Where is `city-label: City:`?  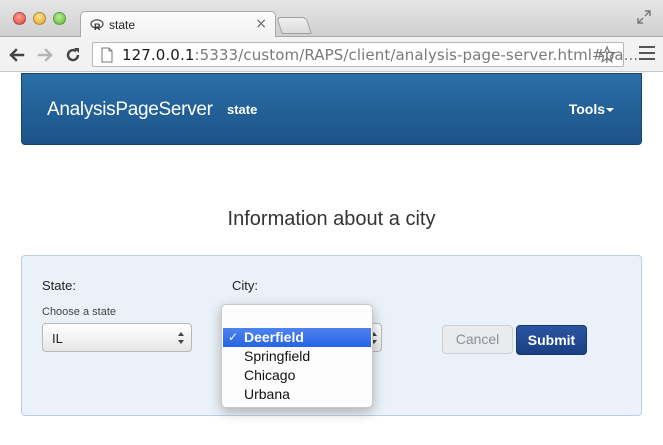
city-label: City: is located at coordinates (245, 285).